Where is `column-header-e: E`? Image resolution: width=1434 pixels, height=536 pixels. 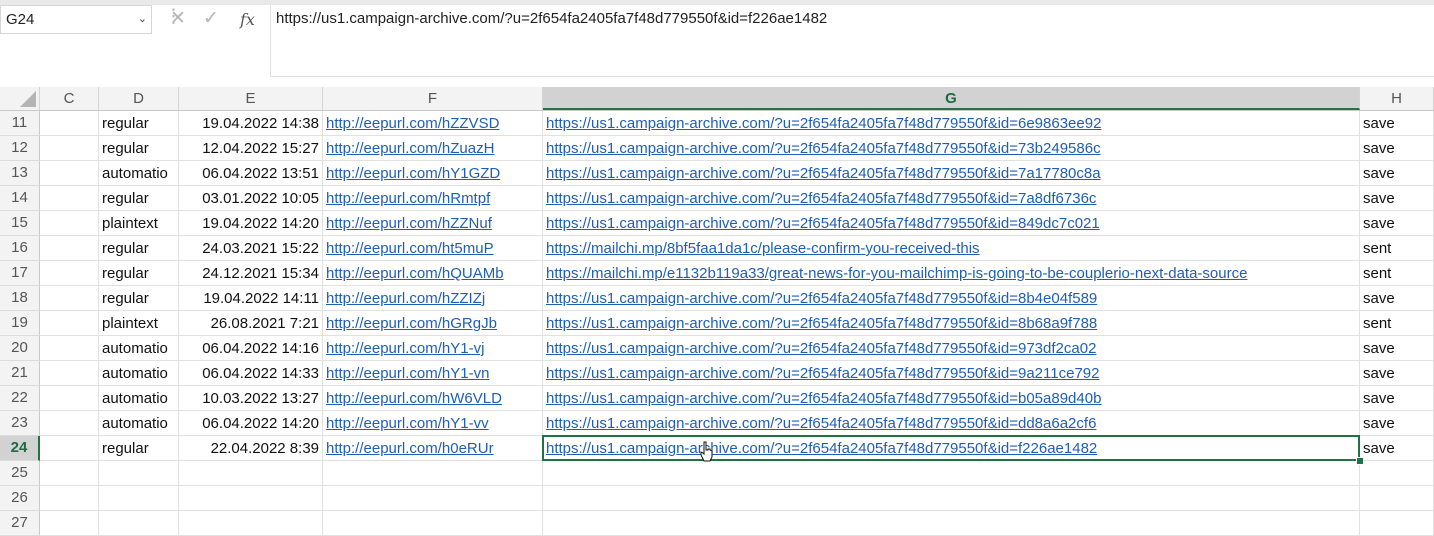 column-header-e: E is located at coordinates (251, 98).